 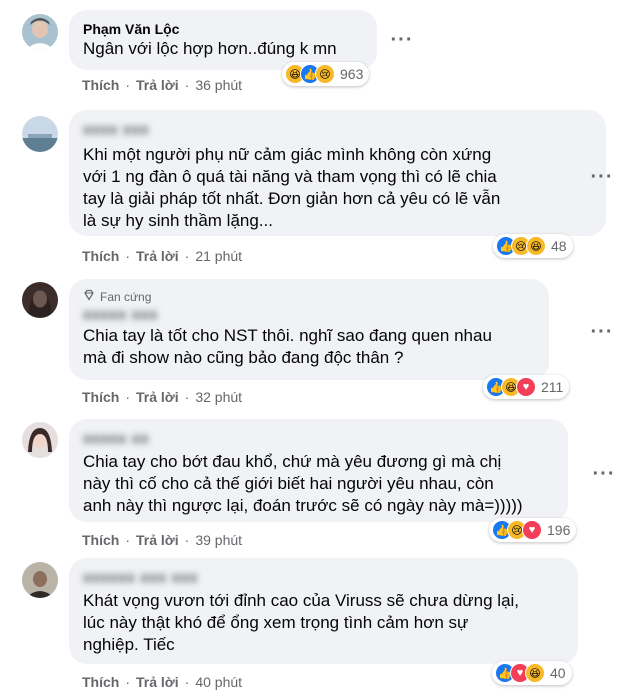 What do you see at coordinates (352, 74) in the screenshot?
I see `reaction-count: 963` at bounding box center [352, 74].